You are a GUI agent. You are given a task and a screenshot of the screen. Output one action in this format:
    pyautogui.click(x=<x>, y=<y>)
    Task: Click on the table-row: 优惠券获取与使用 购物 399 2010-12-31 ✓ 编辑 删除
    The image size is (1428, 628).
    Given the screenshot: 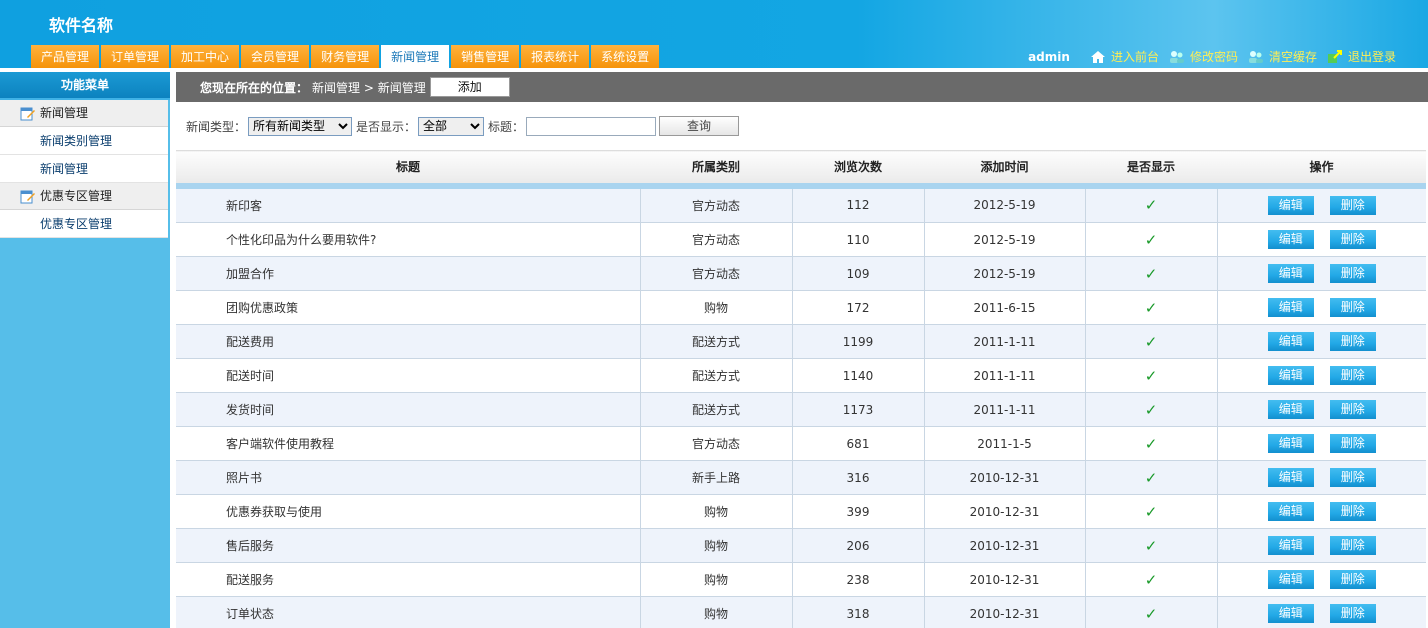 What is the action you would take?
    pyautogui.click(x=801, y=511)
    